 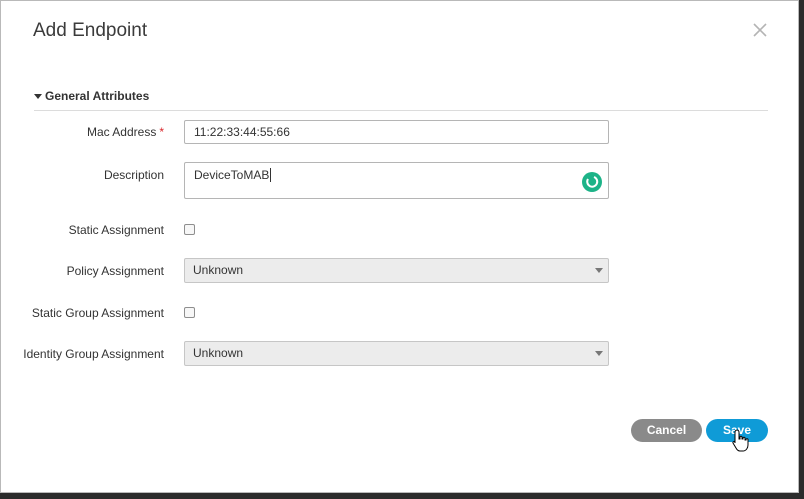 I want to click on dialog-title: Add Endpoint, so click(x=90, y=30).